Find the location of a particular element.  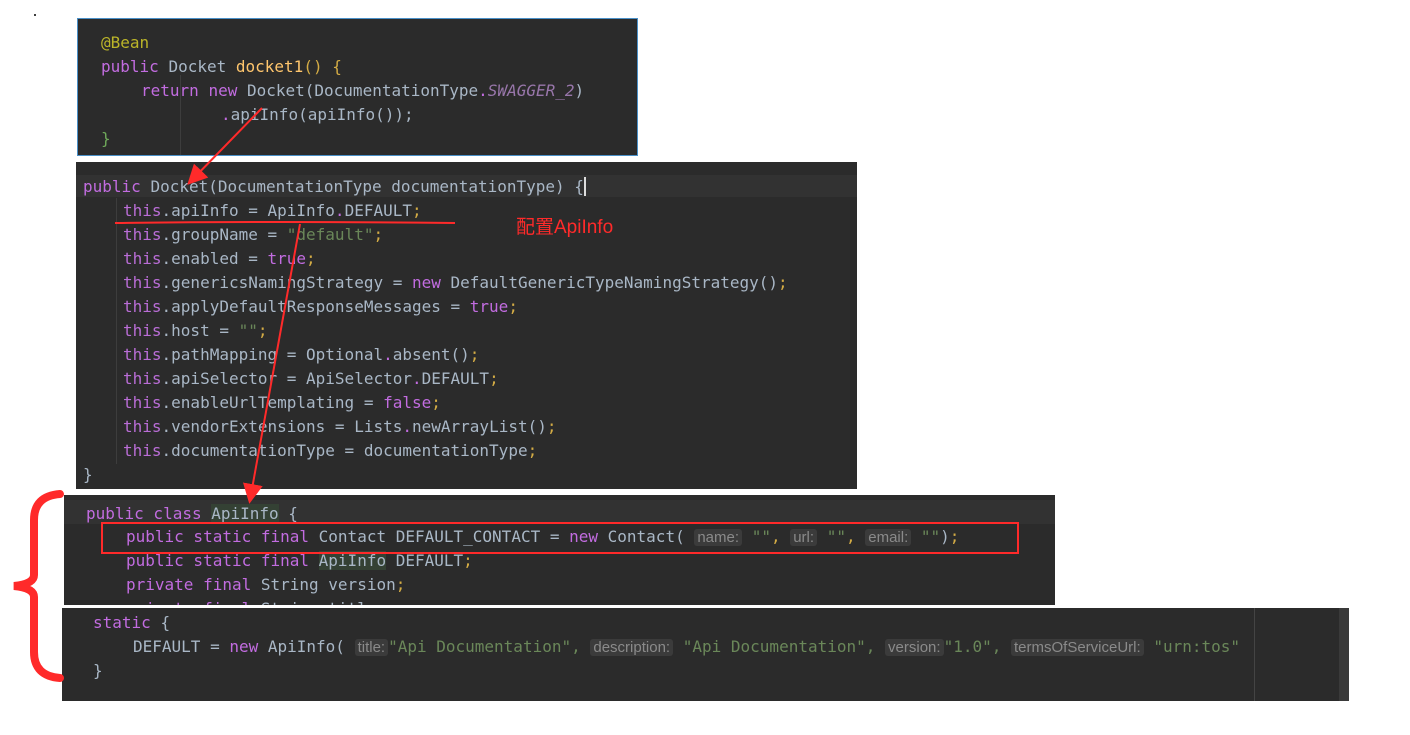

code-line-this-apiselector: this.apiSelector = ApiSelector.DEFAULT; is located at coordinates (311, 378).